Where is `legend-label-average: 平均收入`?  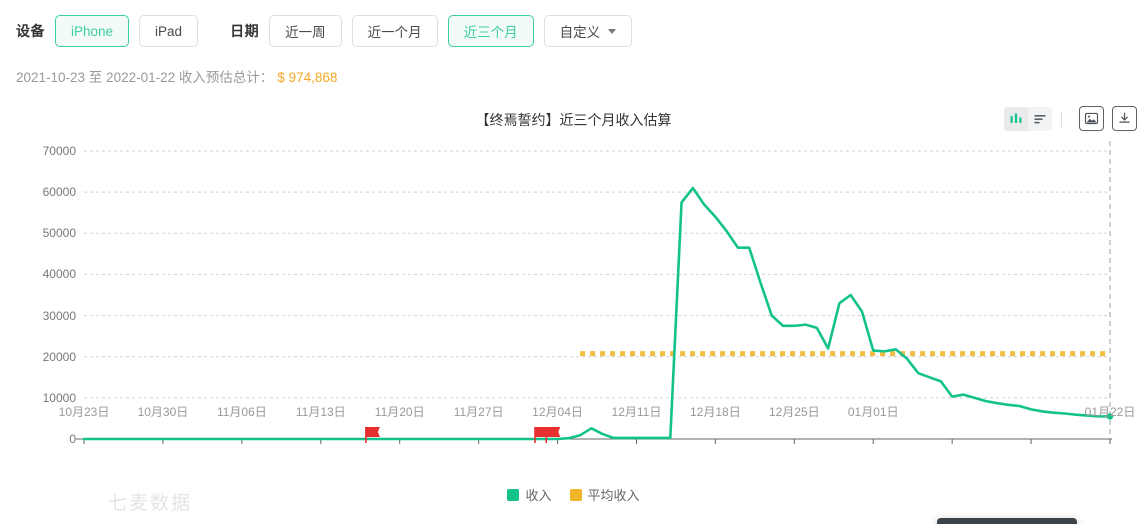 legend-label-average: 平均收入 is located at coordinates (613, 495).